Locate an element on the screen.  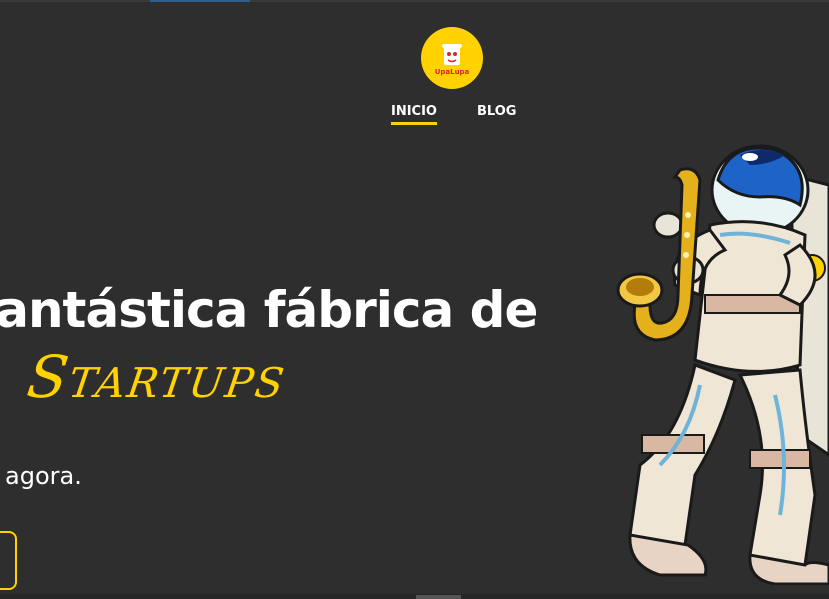
upalupa-logo: UpaLupa is located at coordinates (452, 58).